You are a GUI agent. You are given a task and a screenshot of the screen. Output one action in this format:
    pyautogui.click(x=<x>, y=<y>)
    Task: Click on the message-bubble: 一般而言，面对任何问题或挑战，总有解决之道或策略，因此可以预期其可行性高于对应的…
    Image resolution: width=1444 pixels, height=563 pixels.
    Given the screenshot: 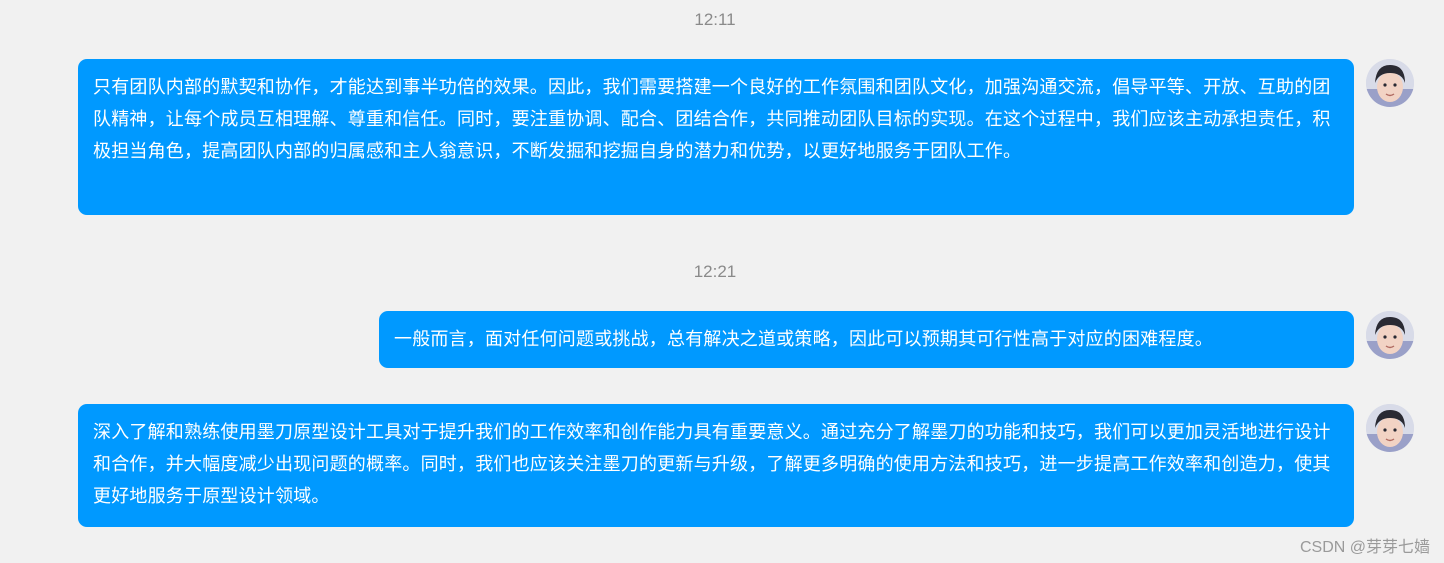 What is the action you would take?
    pyautogui.click(x=866, y=339)
    